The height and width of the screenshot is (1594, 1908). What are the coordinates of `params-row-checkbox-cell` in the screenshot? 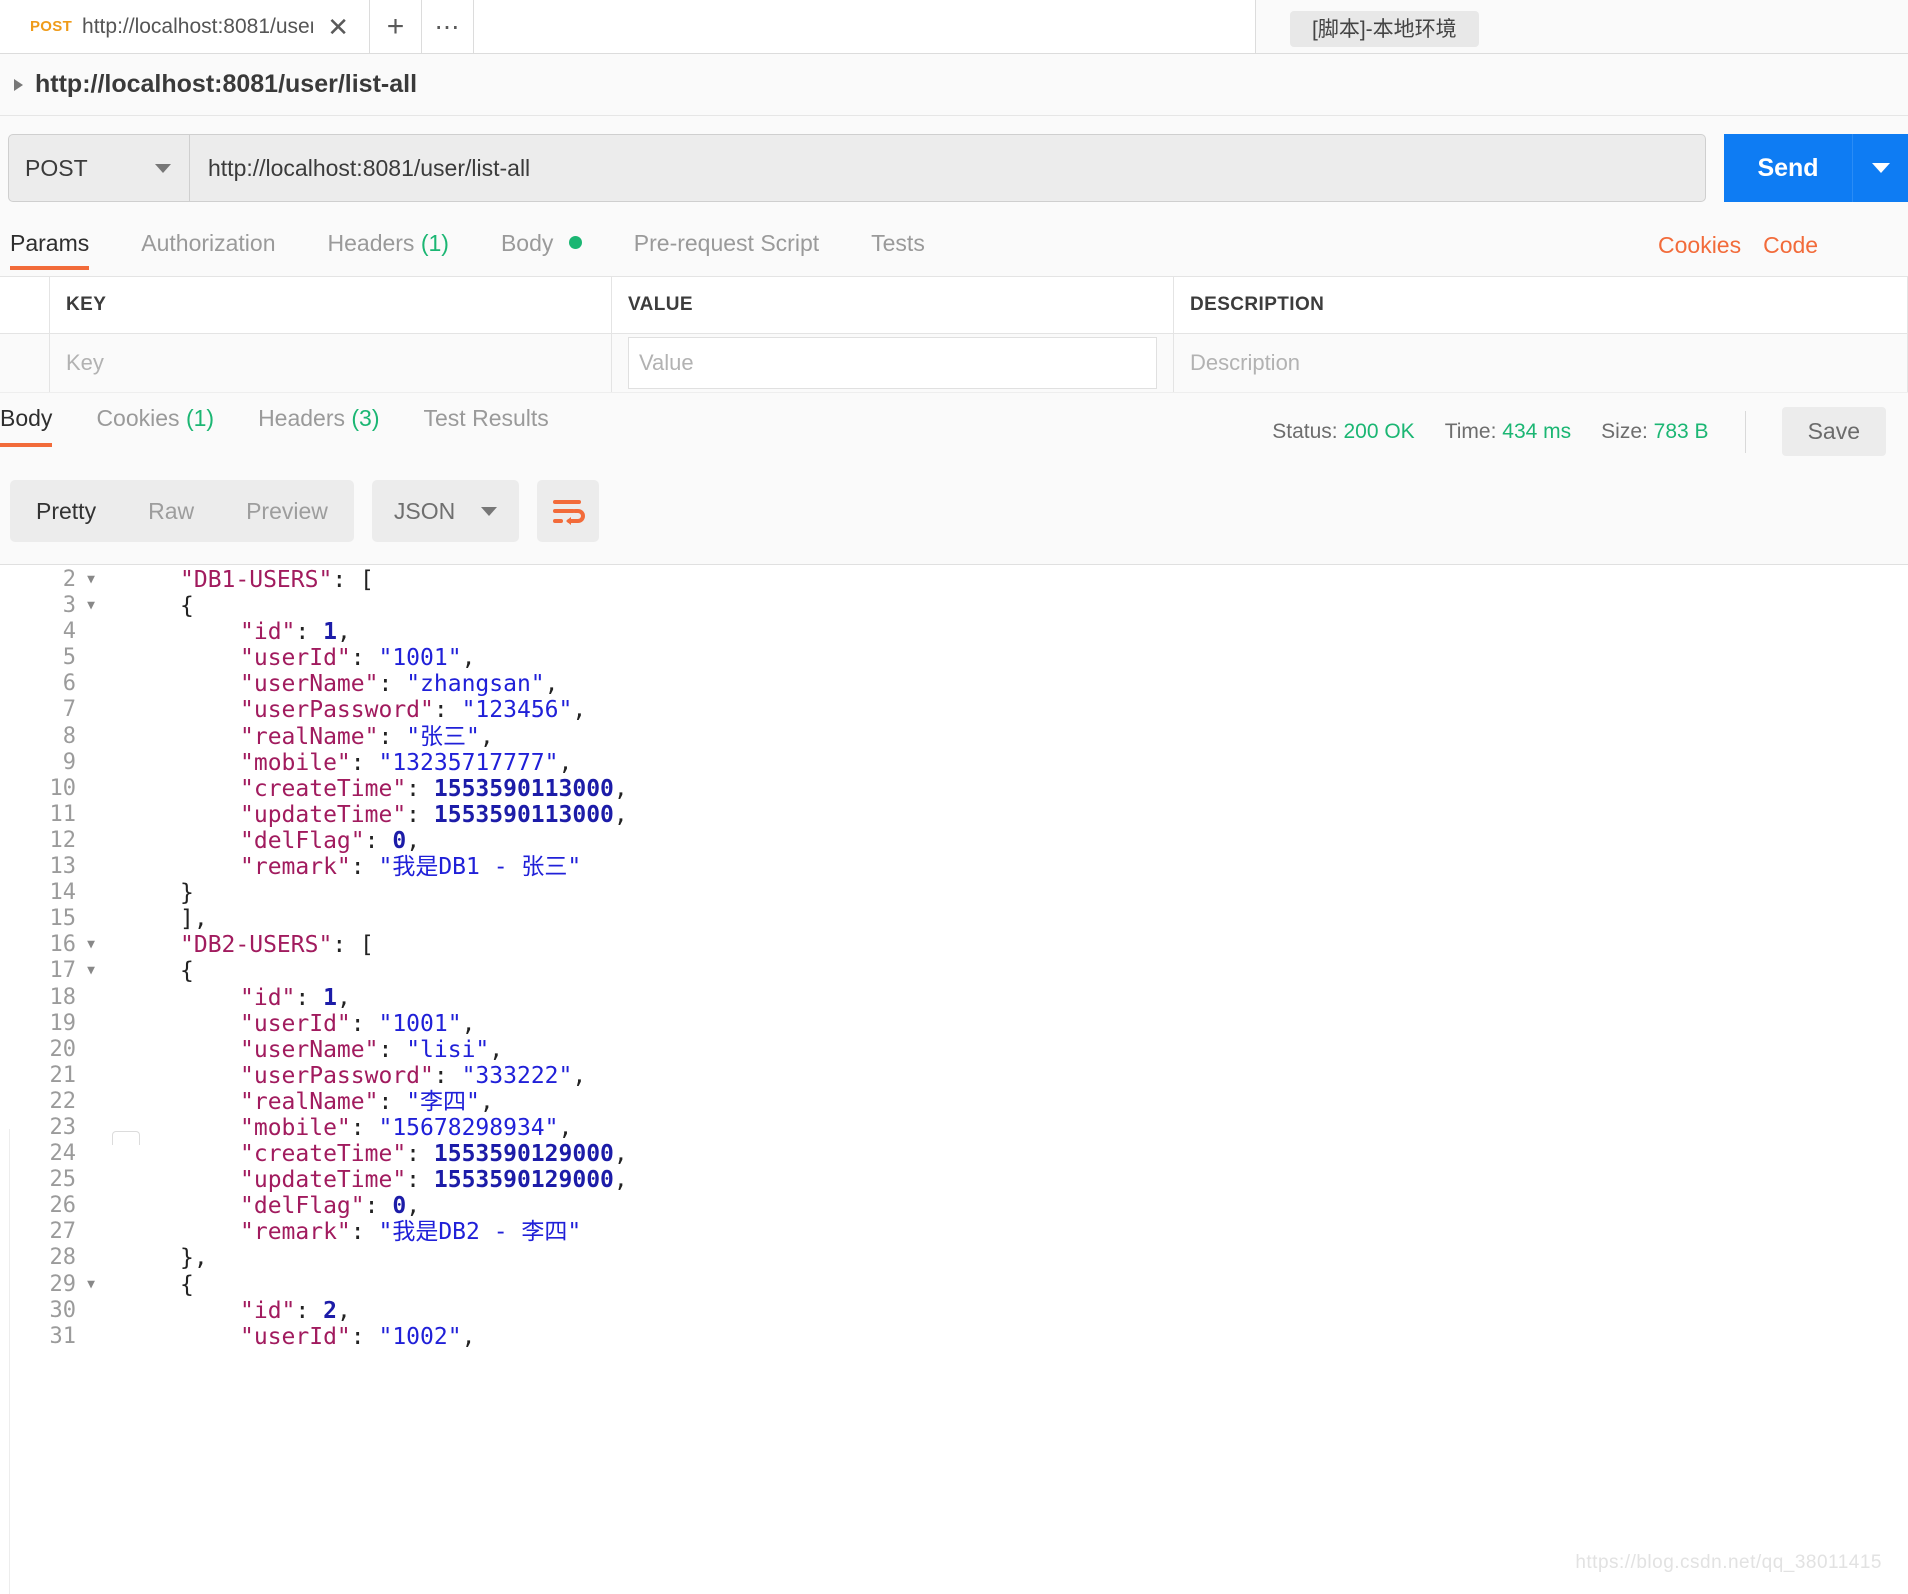 It's located at (25, 363).